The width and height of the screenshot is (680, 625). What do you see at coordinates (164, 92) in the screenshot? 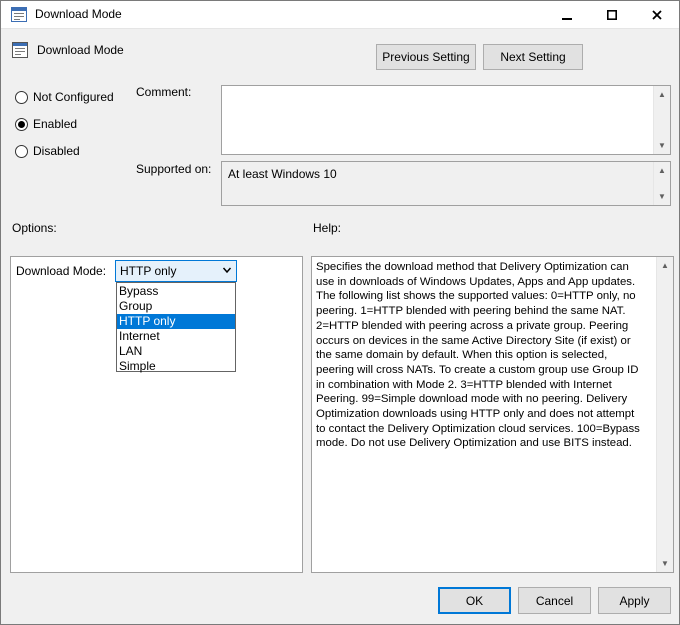
I see `comment-label: Comment:` at bounding box center [164, 92].